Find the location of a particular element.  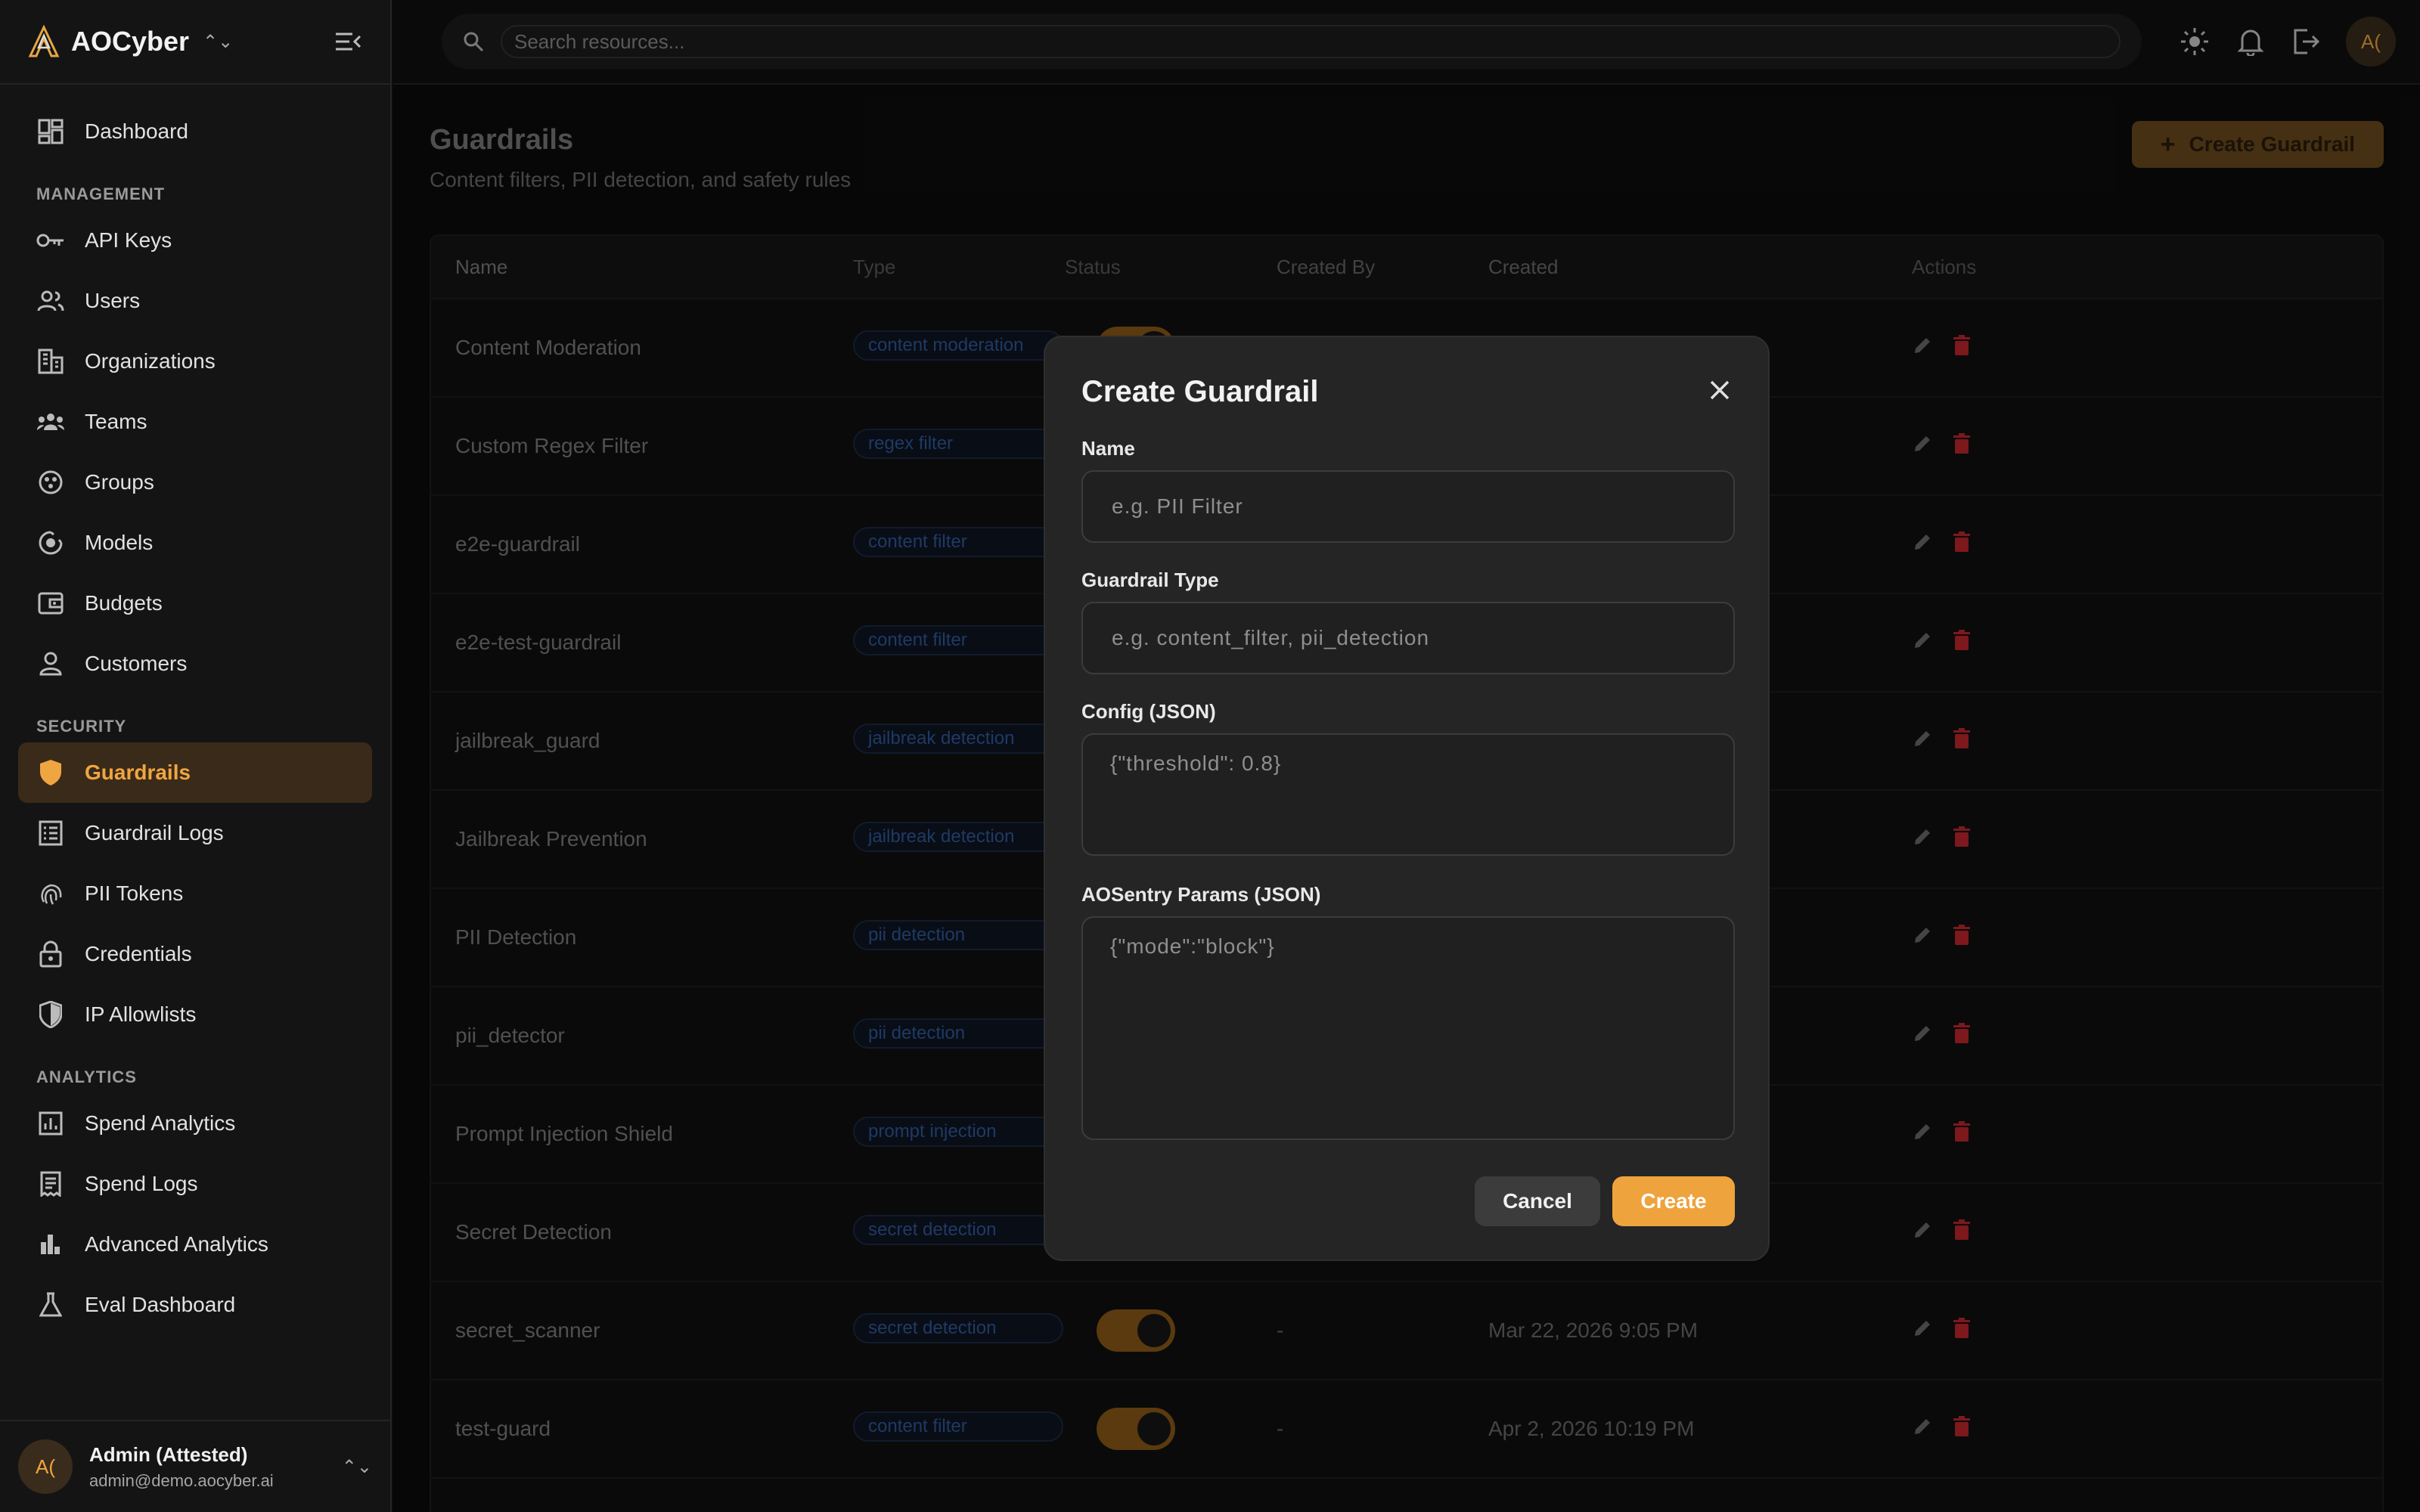

fingerprint-icon is located at coordinates (50, 893).